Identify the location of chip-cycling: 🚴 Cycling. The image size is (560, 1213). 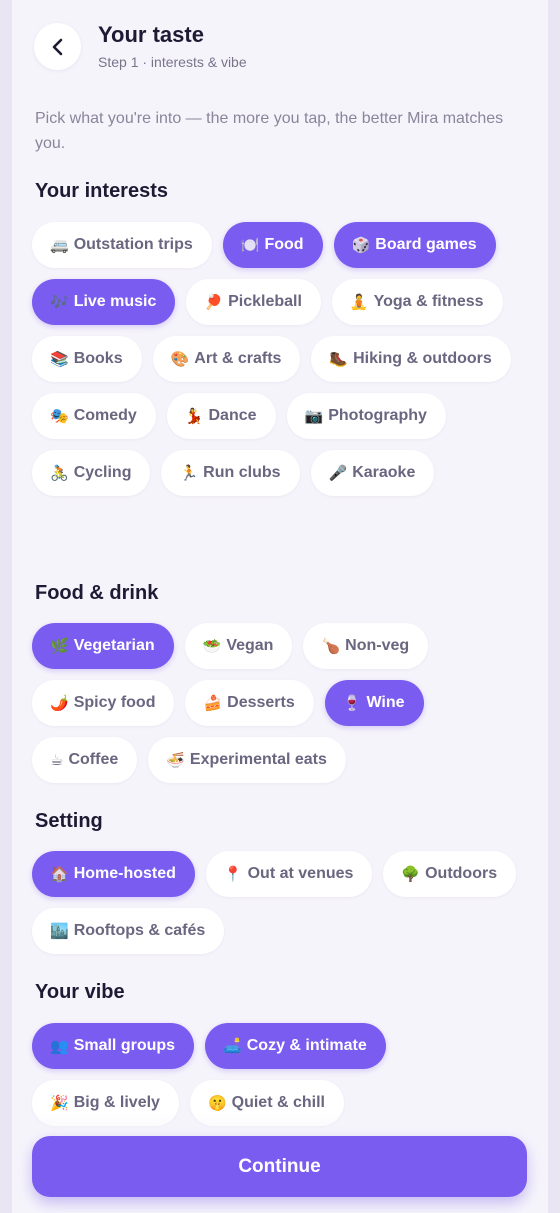
(91, 473).